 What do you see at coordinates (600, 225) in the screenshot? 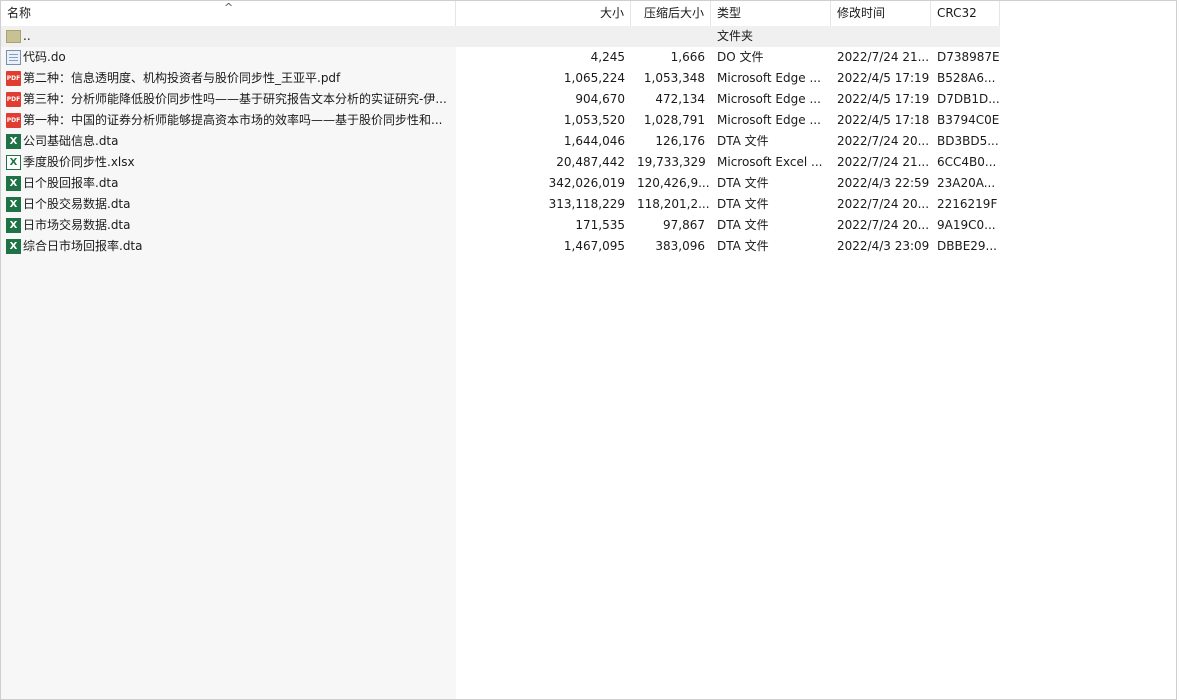
I see `file-size: 171,535` at bounding box center [600, 225].